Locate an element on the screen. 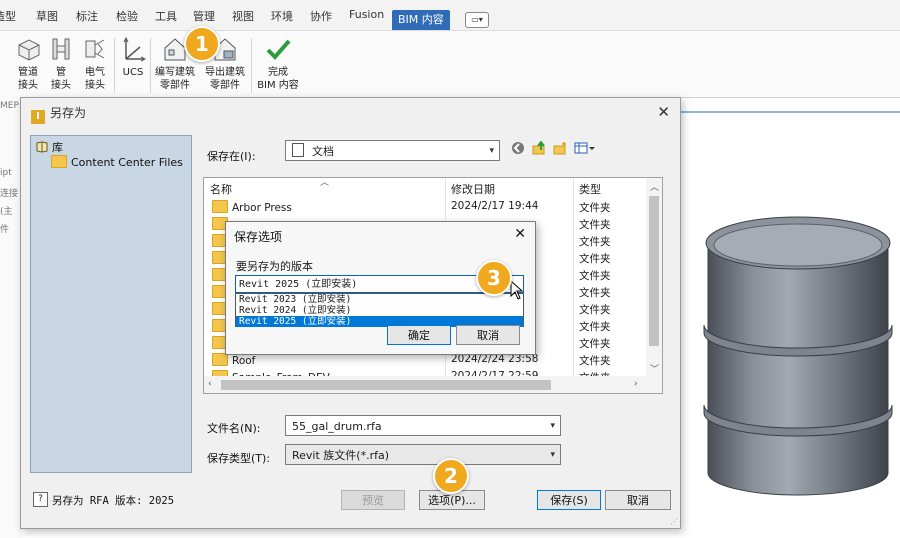 Image resolution: width=900 pixels, height=538 pixels. tab-view: 视图 is located at coordinates (243, 16).